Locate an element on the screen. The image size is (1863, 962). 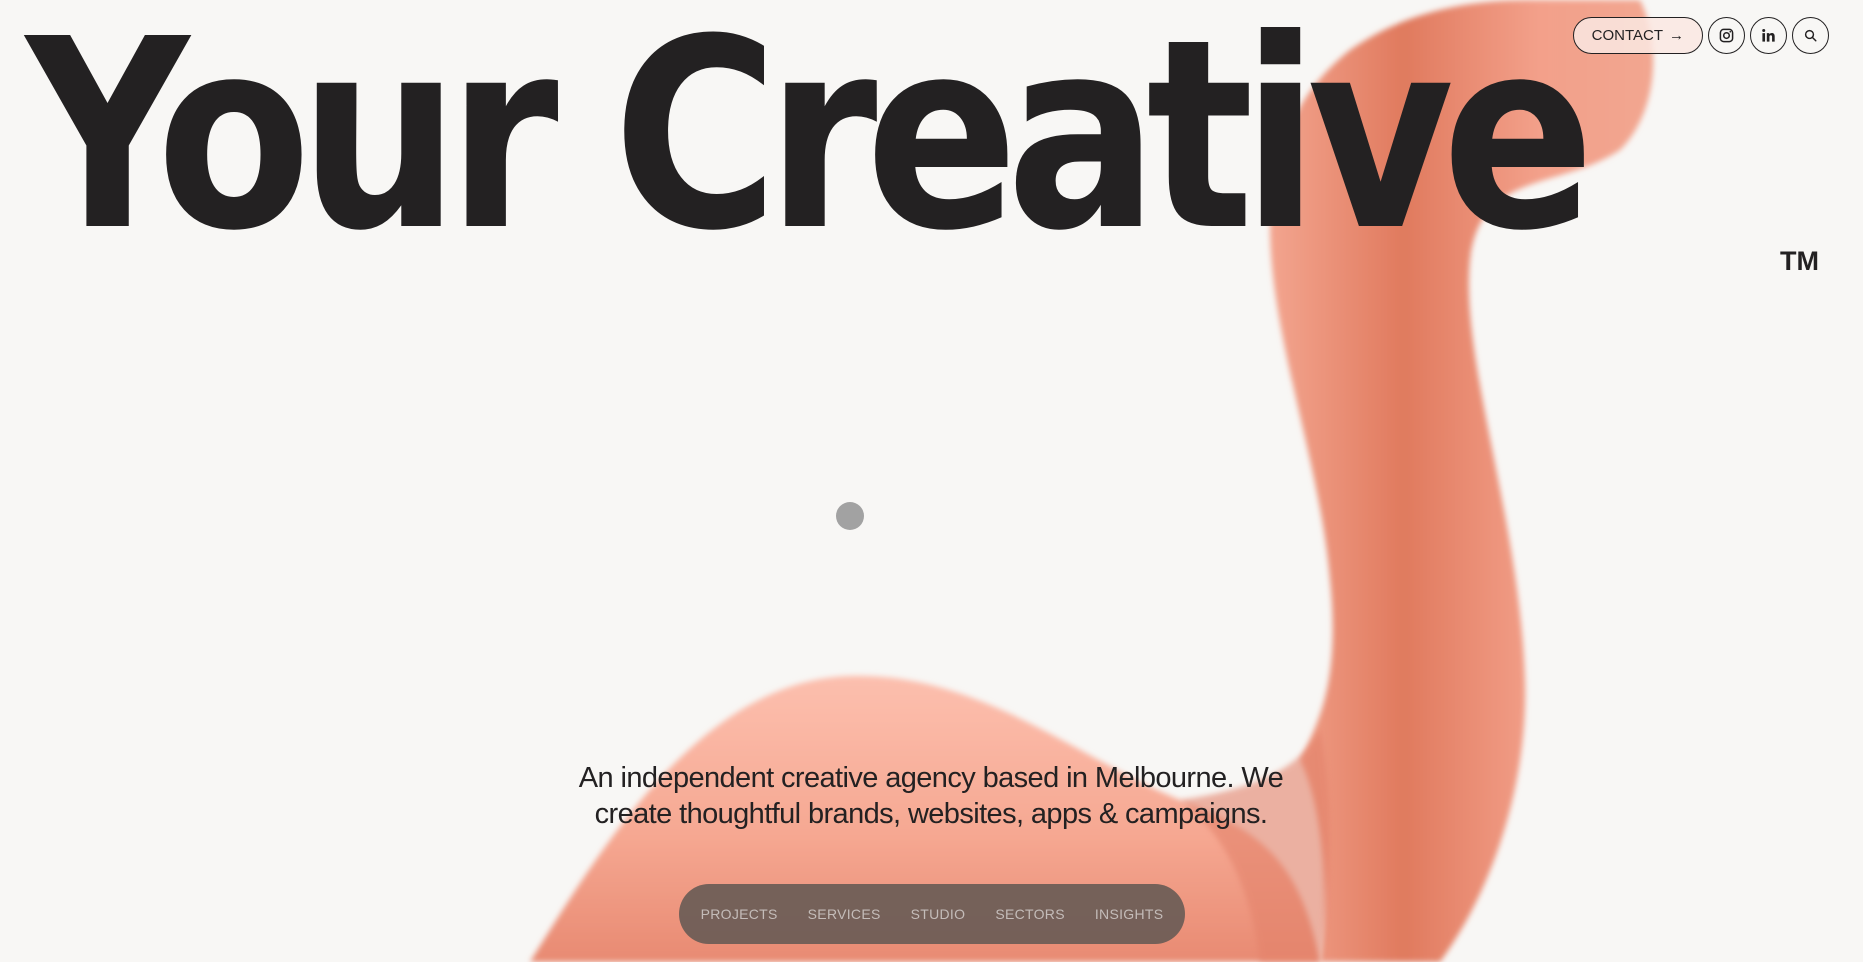
search-button is located at coordinates (1810, 35).